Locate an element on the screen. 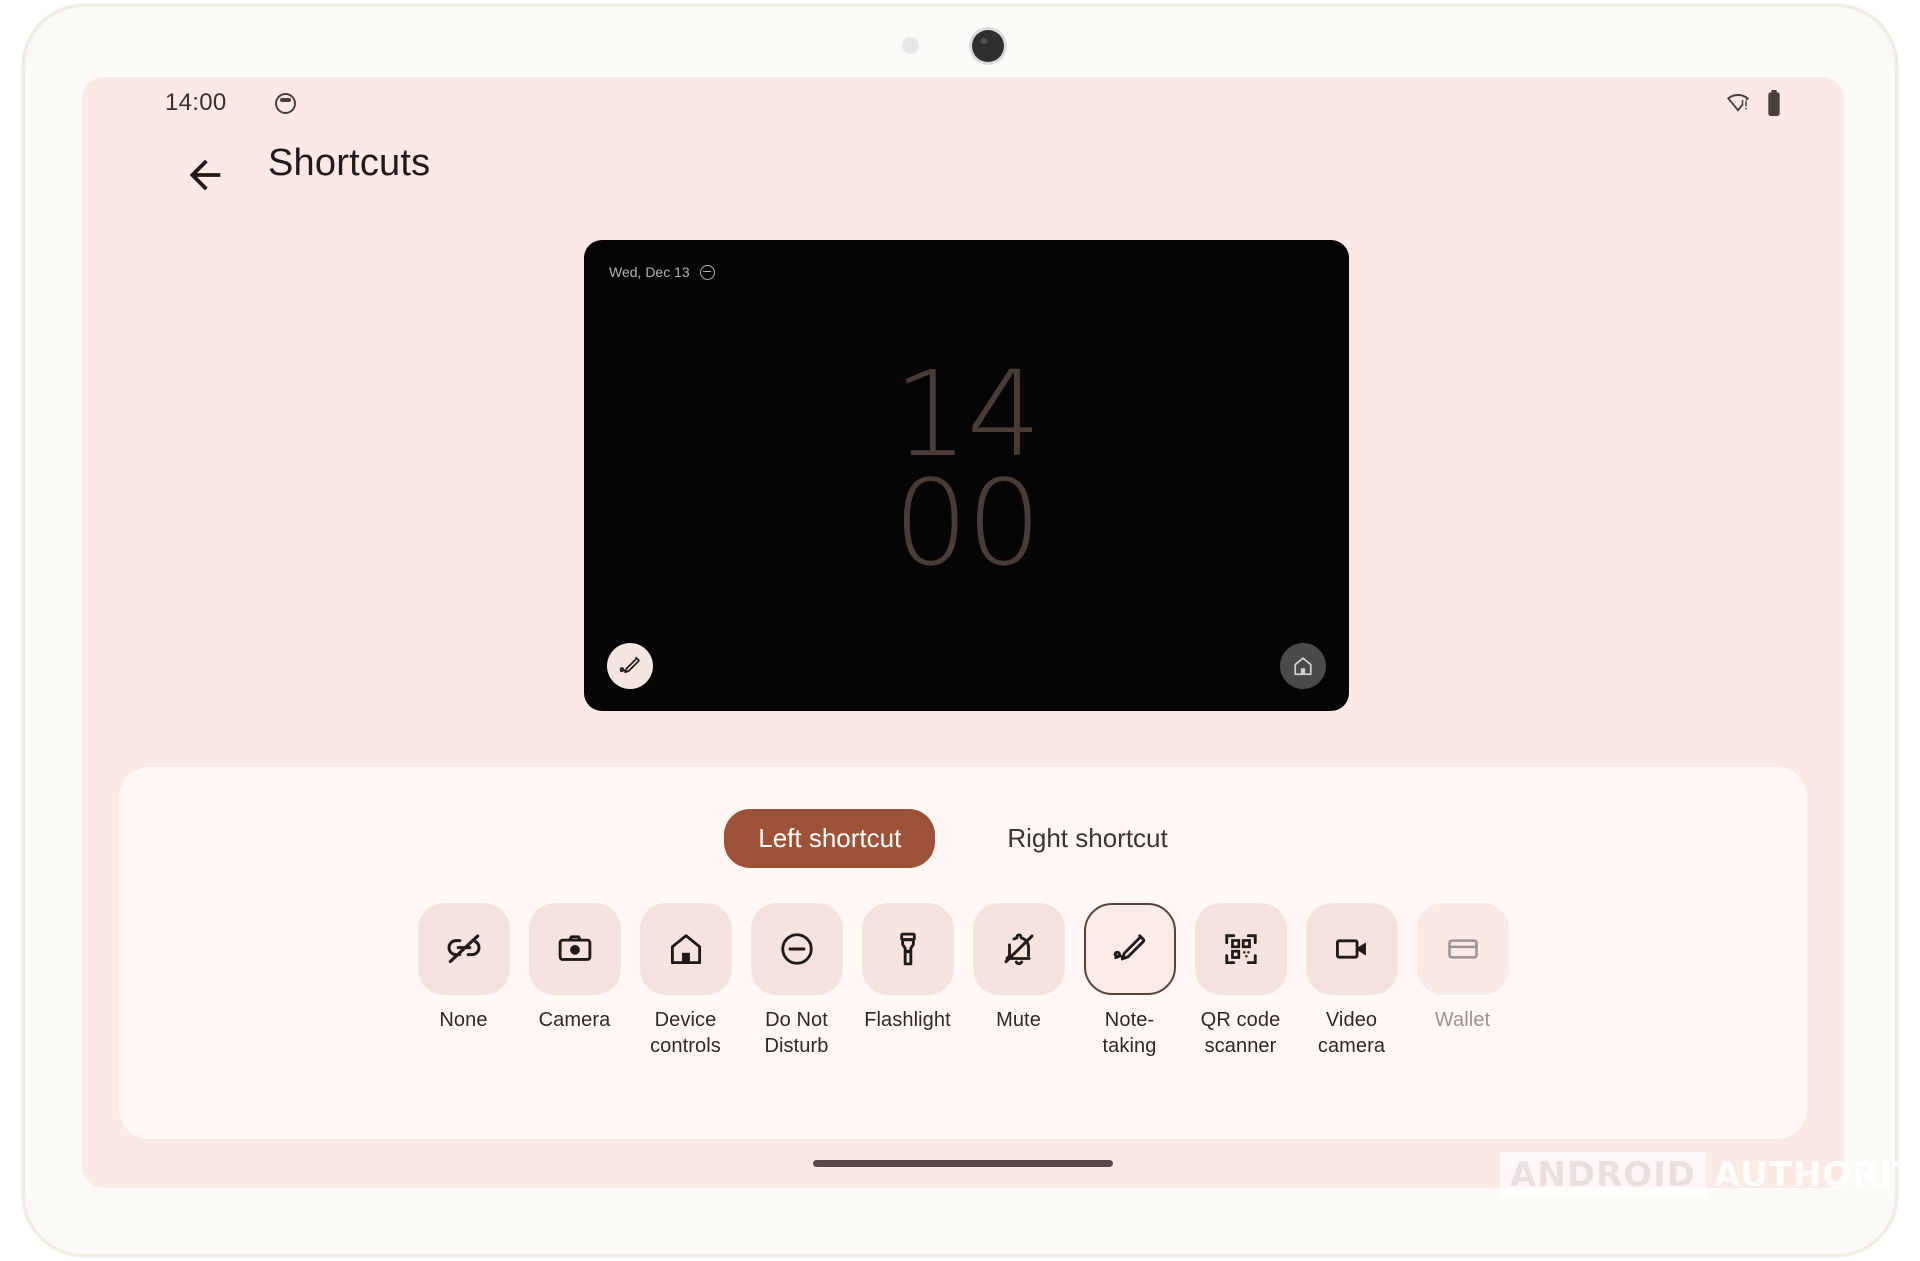 The height and width of the screenshot is (1261, 1920). status-bar: 14:00 is located at coordinates (963, 103).